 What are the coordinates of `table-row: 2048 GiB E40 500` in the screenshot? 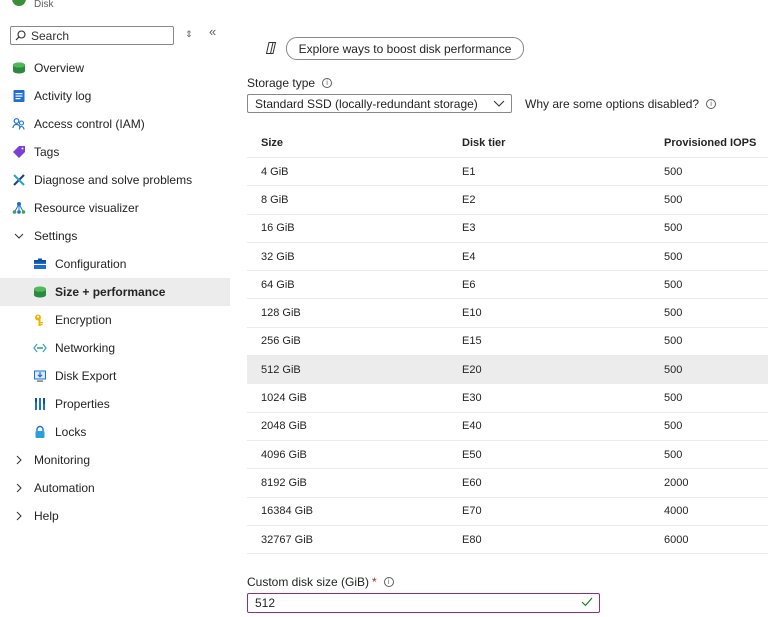 It's located at (507, 427).